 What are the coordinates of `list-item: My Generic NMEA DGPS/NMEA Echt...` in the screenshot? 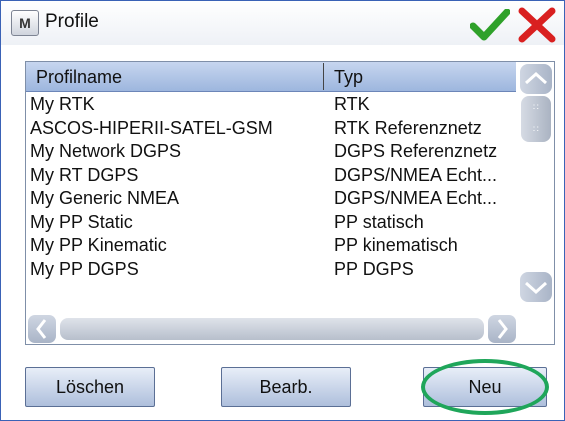 It's located at (271, 198).